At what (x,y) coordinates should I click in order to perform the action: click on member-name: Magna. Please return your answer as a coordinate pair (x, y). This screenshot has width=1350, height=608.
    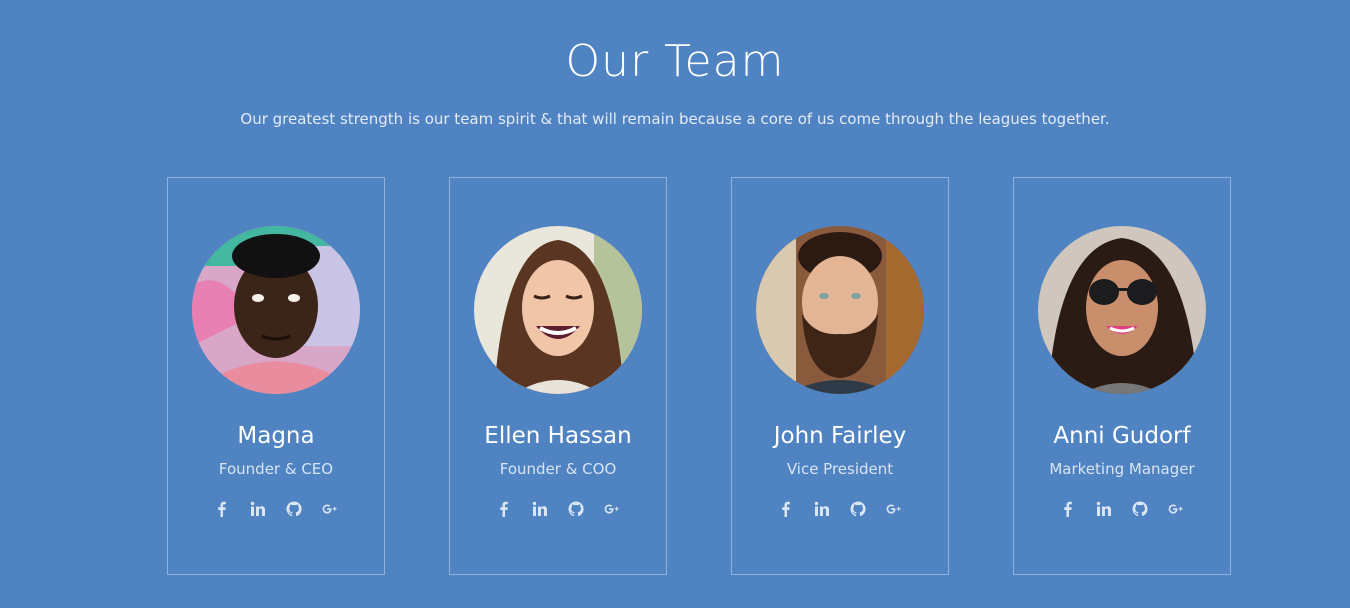
    Looking at the image, I should click on (276, 436).